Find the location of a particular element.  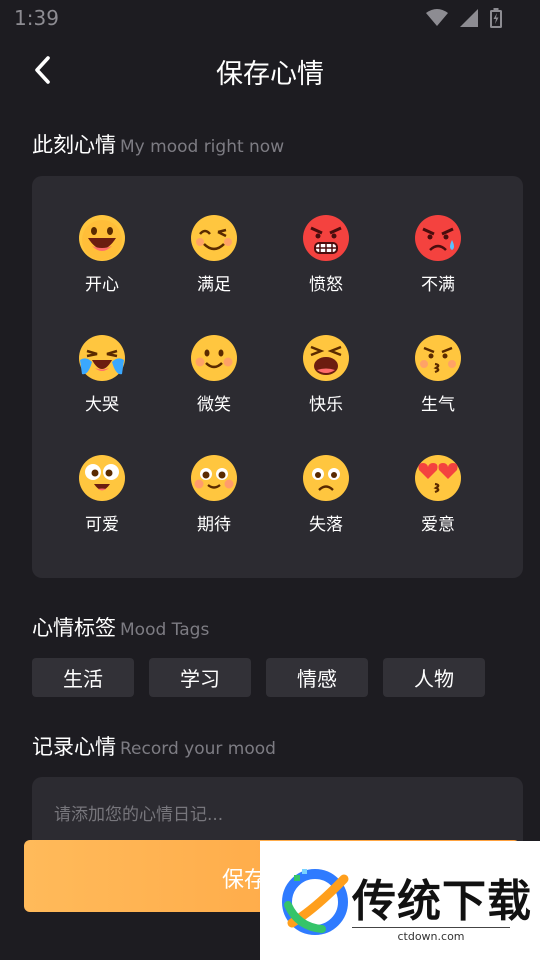

tag-emotion: 情感 is located at coordinates (317, 677).